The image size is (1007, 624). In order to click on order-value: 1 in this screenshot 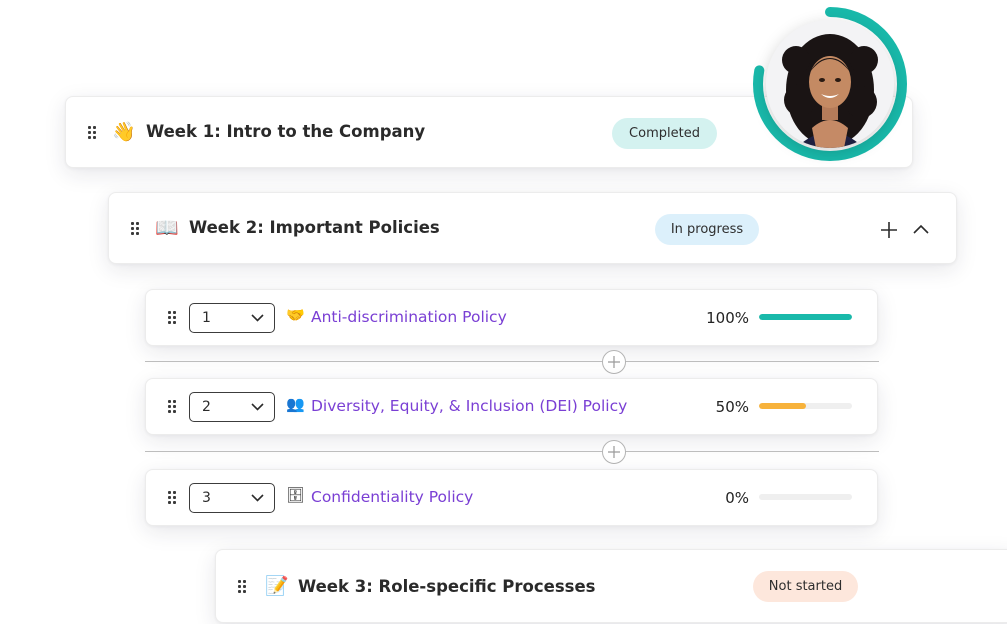, I will do `click(206, 318)`.